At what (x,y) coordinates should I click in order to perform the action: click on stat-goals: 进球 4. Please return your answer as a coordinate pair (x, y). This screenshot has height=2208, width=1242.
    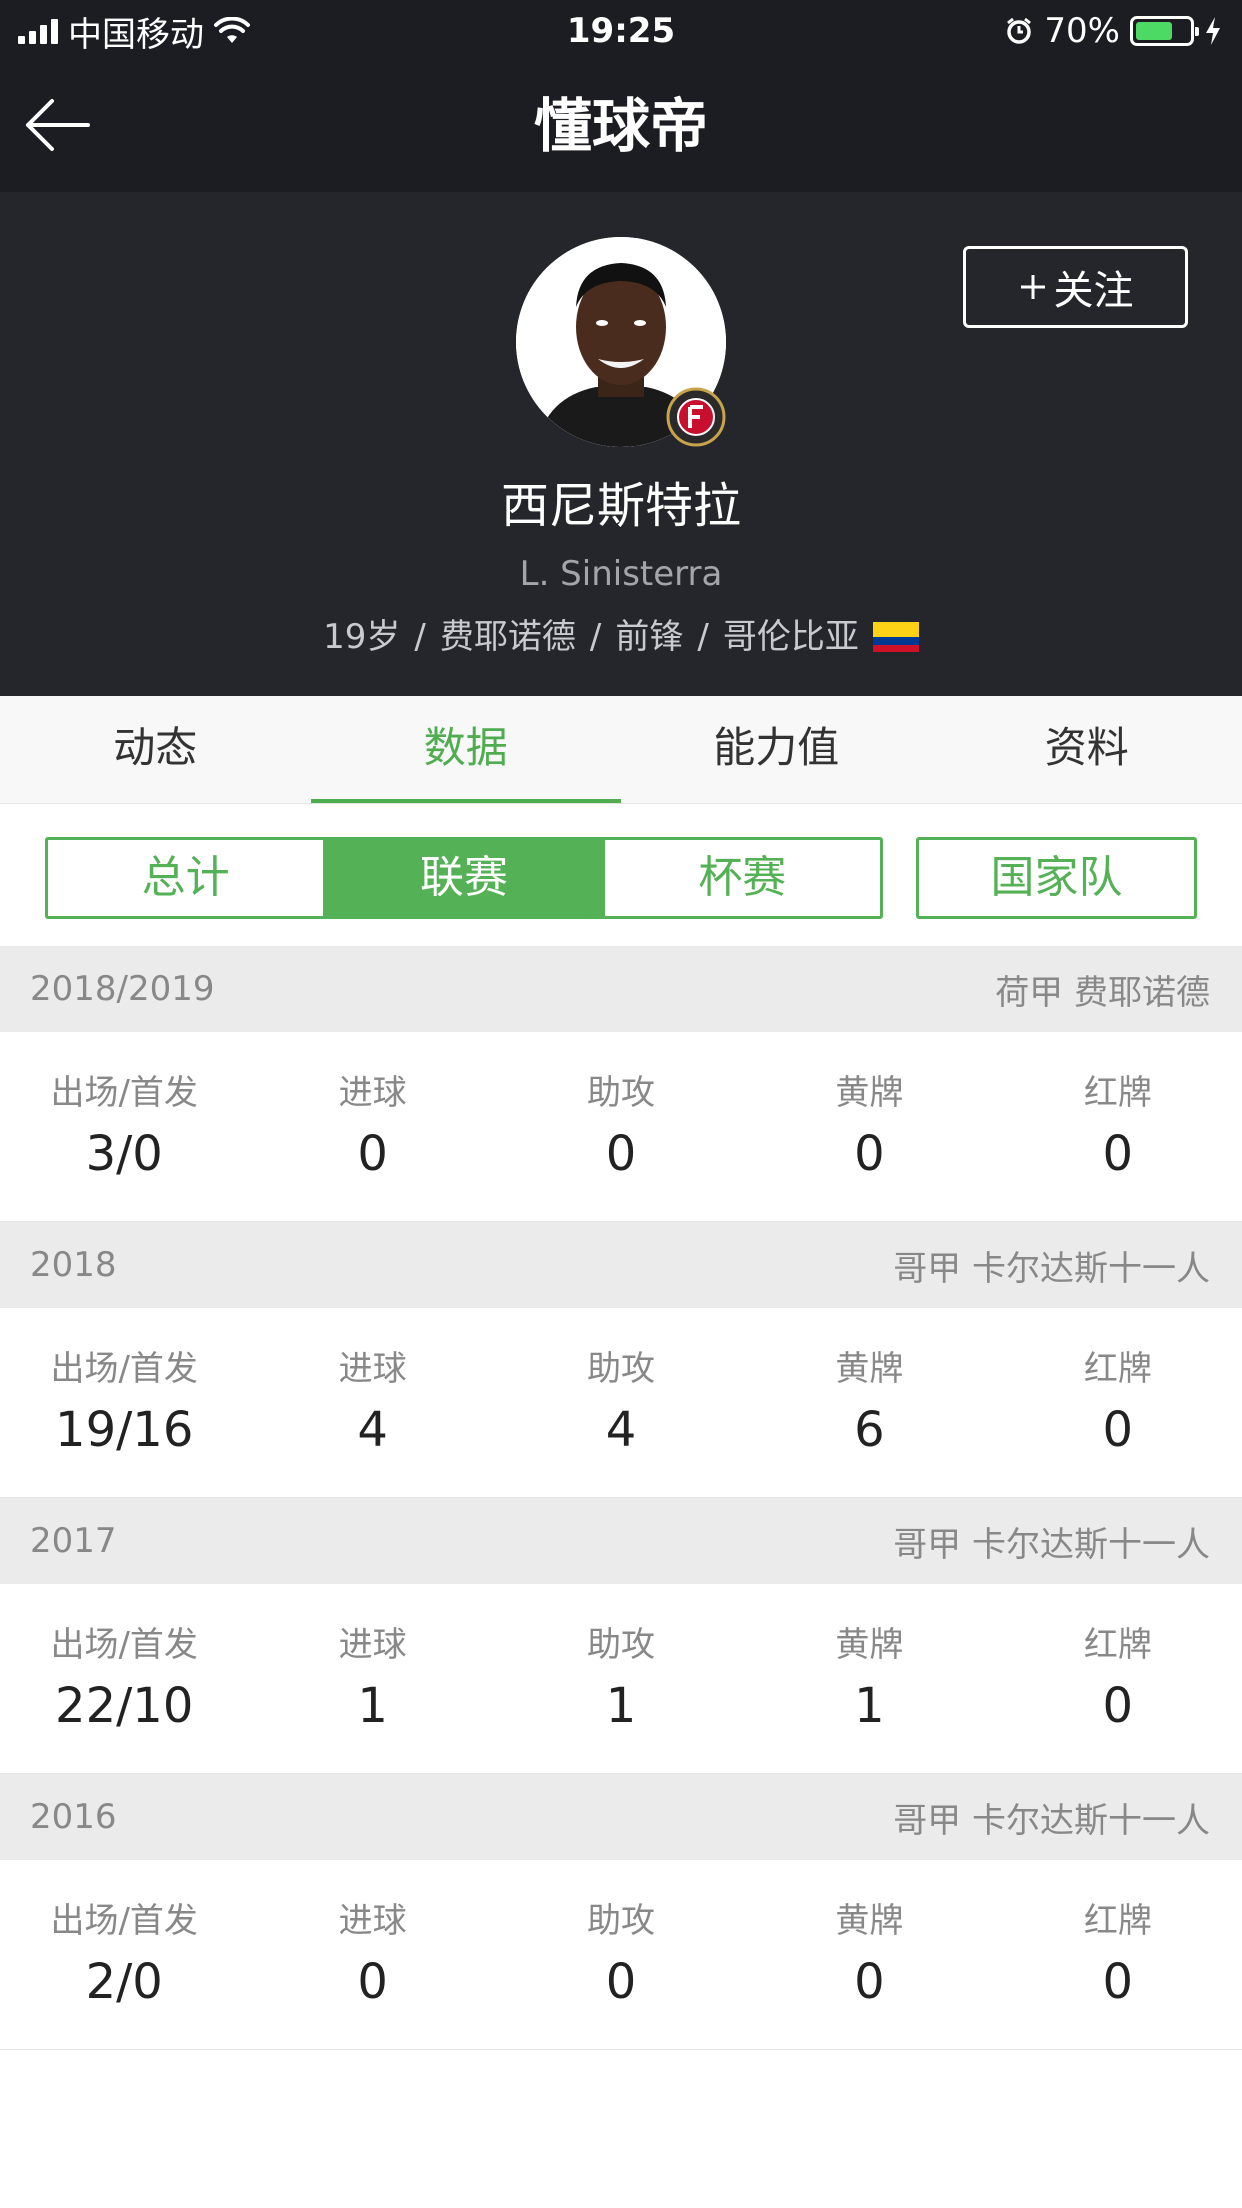
    Looking at the image, I should click on (372, 1402).